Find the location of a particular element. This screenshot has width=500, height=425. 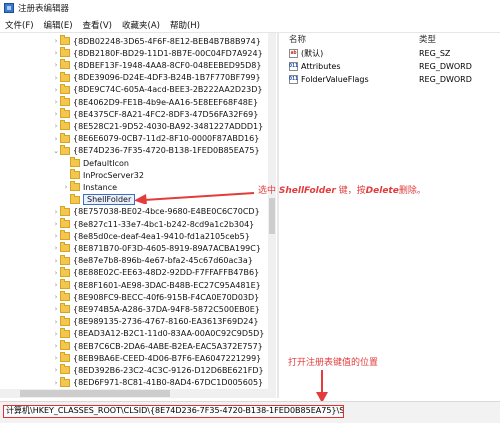

tree-item: › {8E908FC9-BECC-40f6-915B-F4CA0E70D03D} is located at coordinates (155, 297).